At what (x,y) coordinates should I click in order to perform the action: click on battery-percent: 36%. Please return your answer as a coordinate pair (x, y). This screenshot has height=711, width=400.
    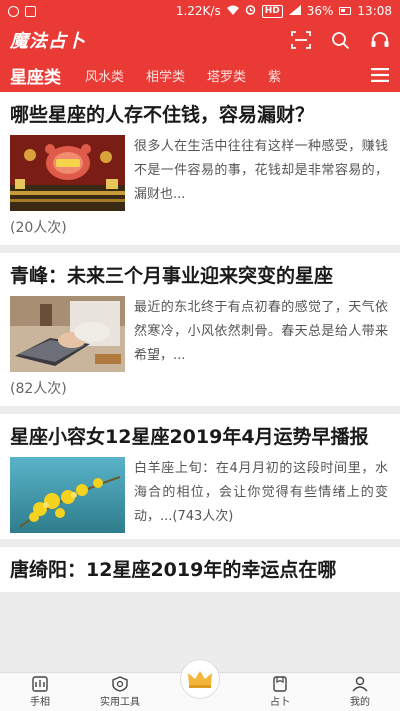
    Looking at the image, I should click on (320, 11).